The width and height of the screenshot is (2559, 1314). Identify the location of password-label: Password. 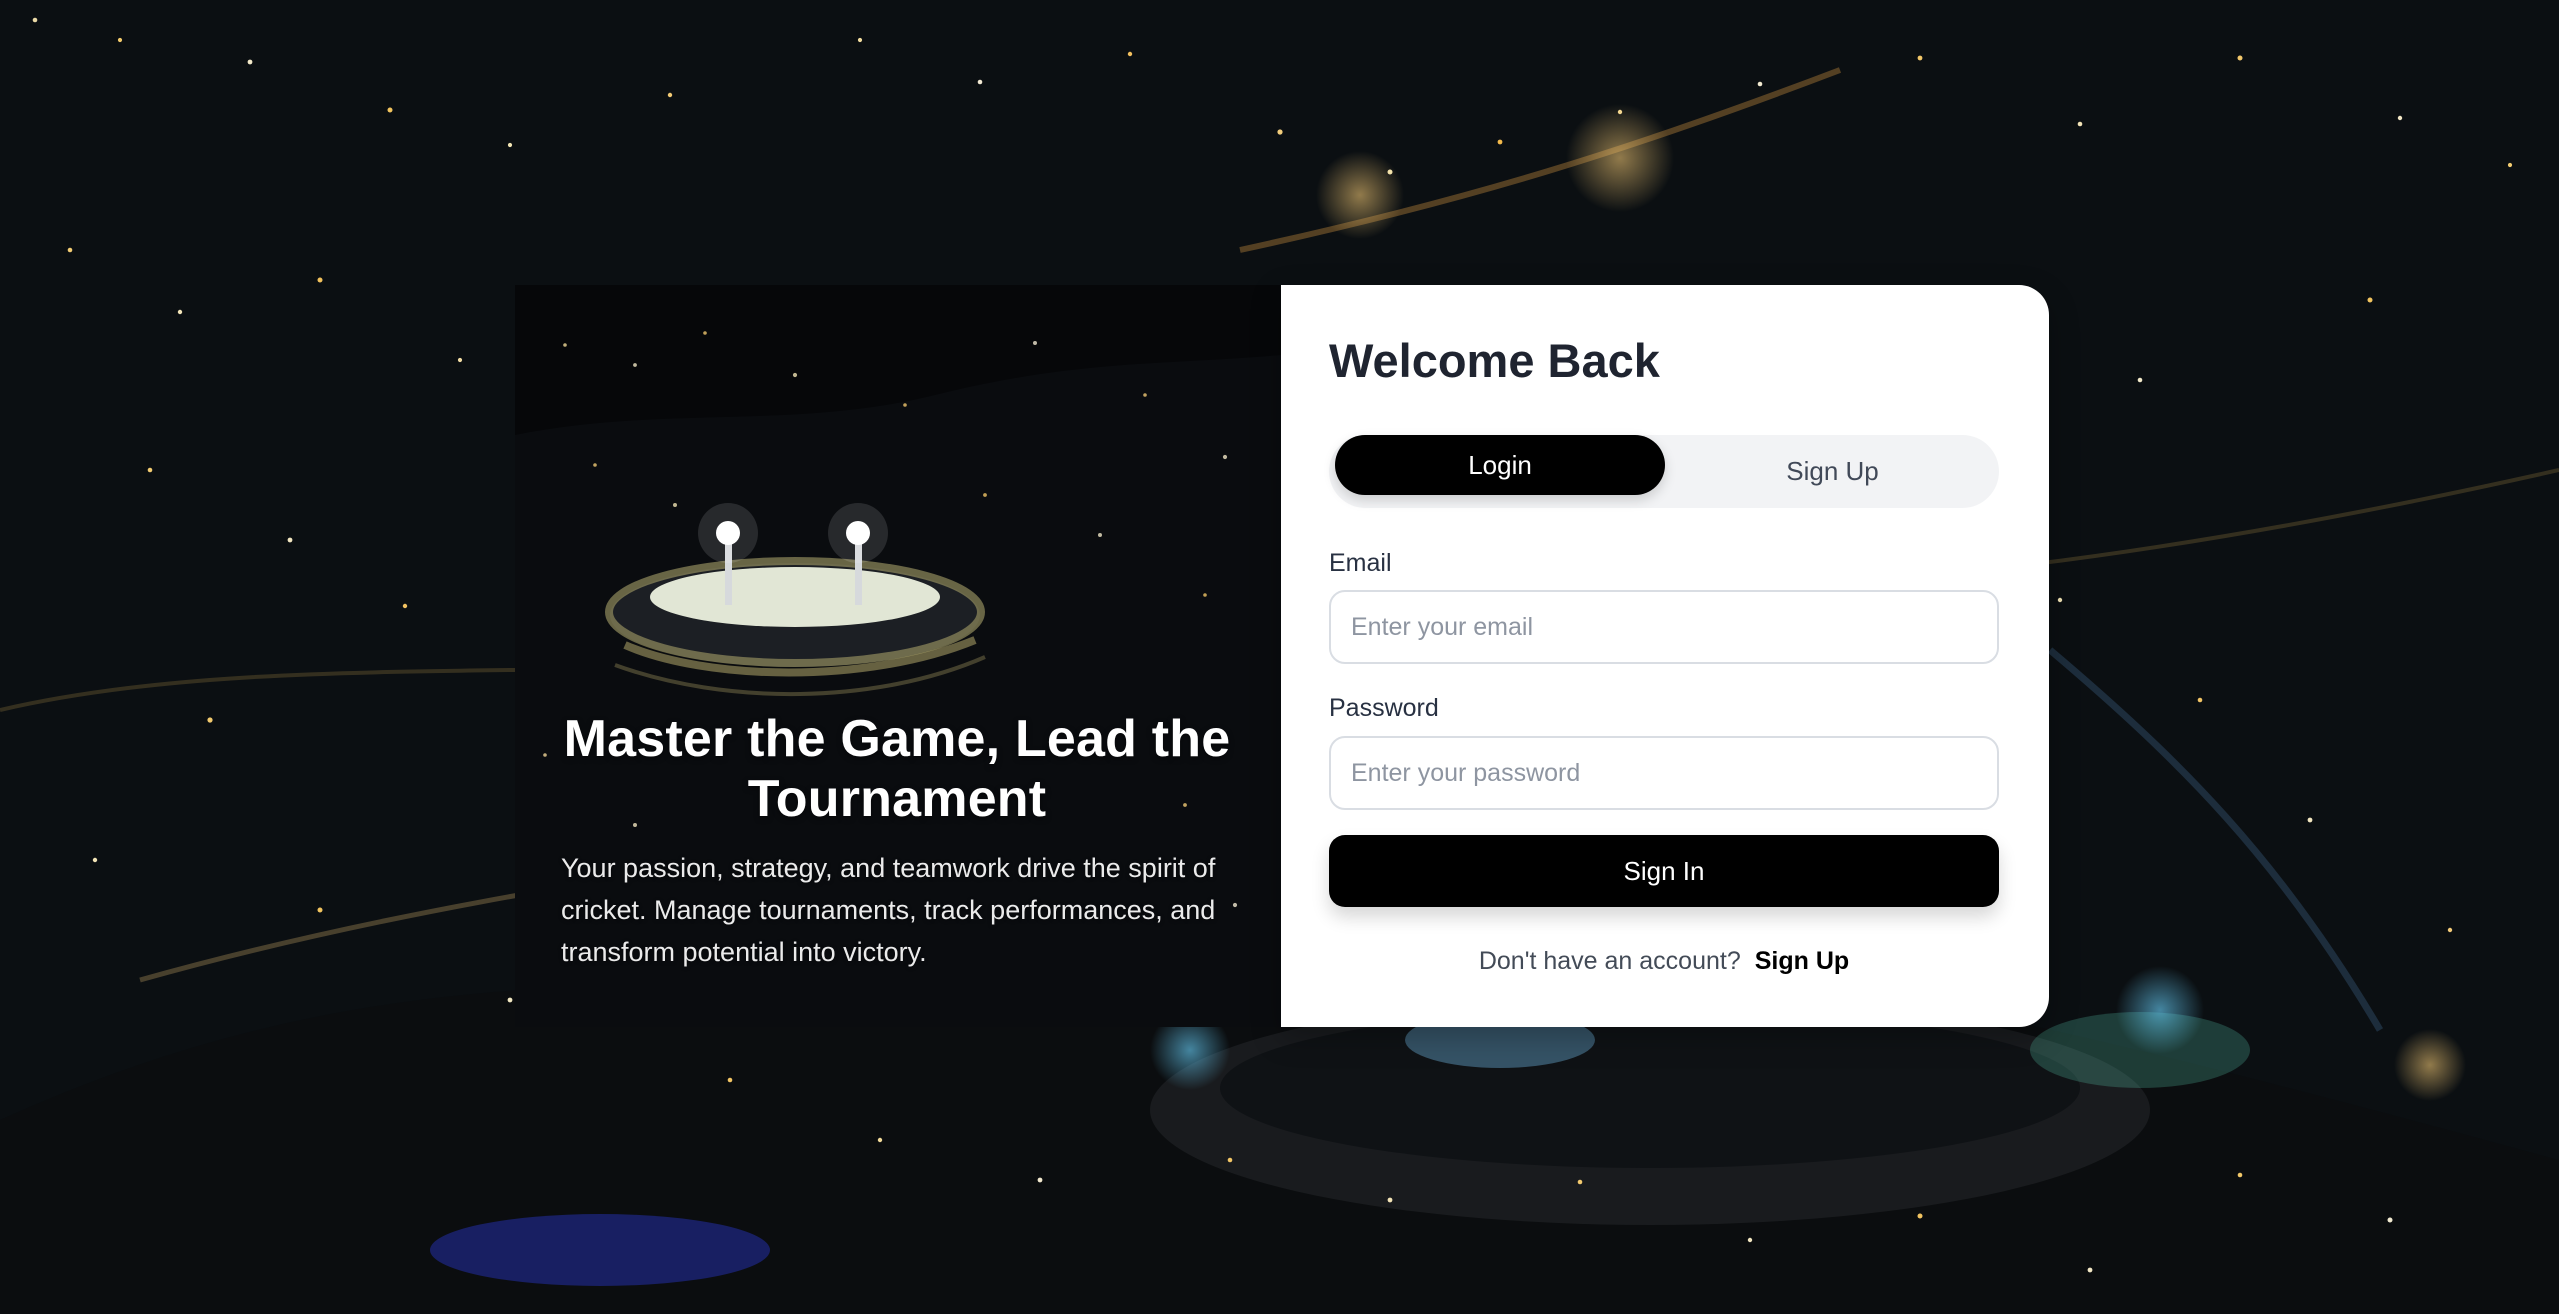
(1384, 708).